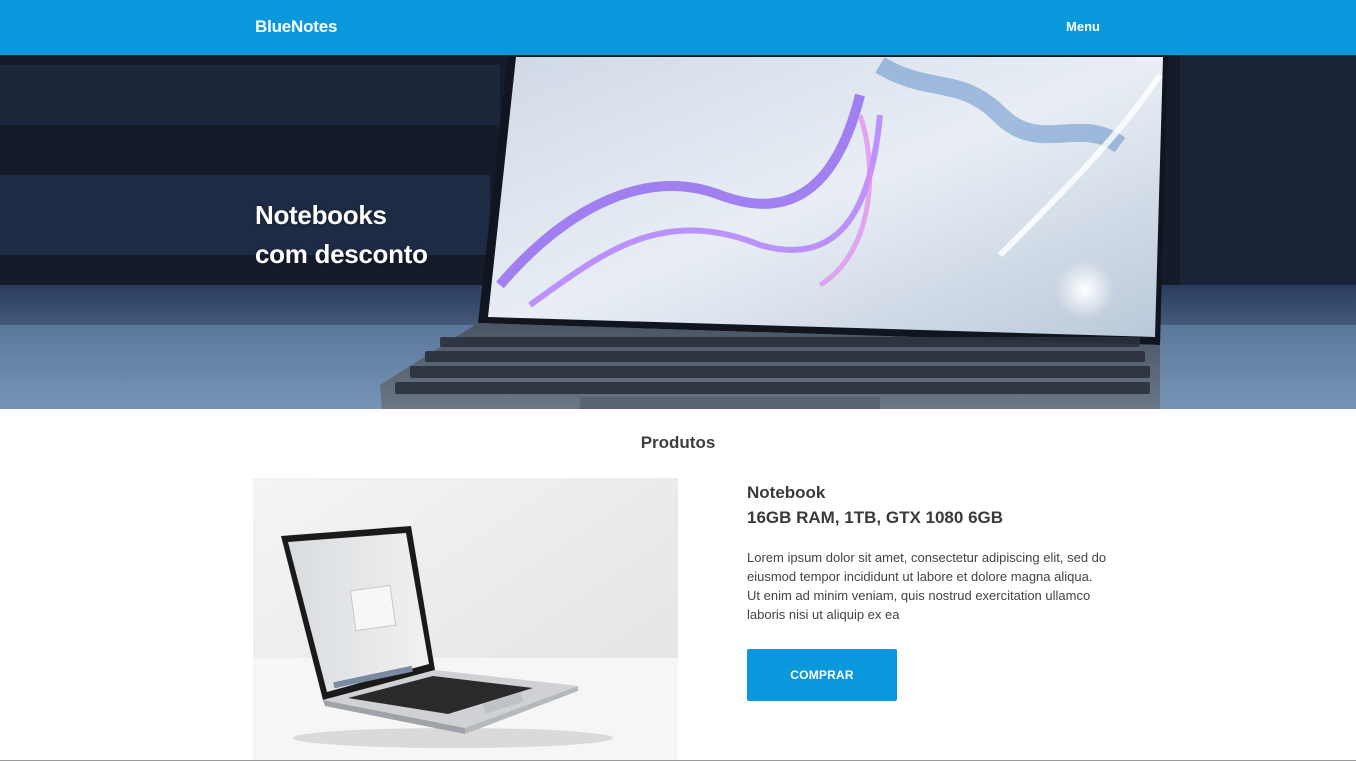 The image size is (1356, 761). I want to click on menu-link: Menu, so click(1083, 26).